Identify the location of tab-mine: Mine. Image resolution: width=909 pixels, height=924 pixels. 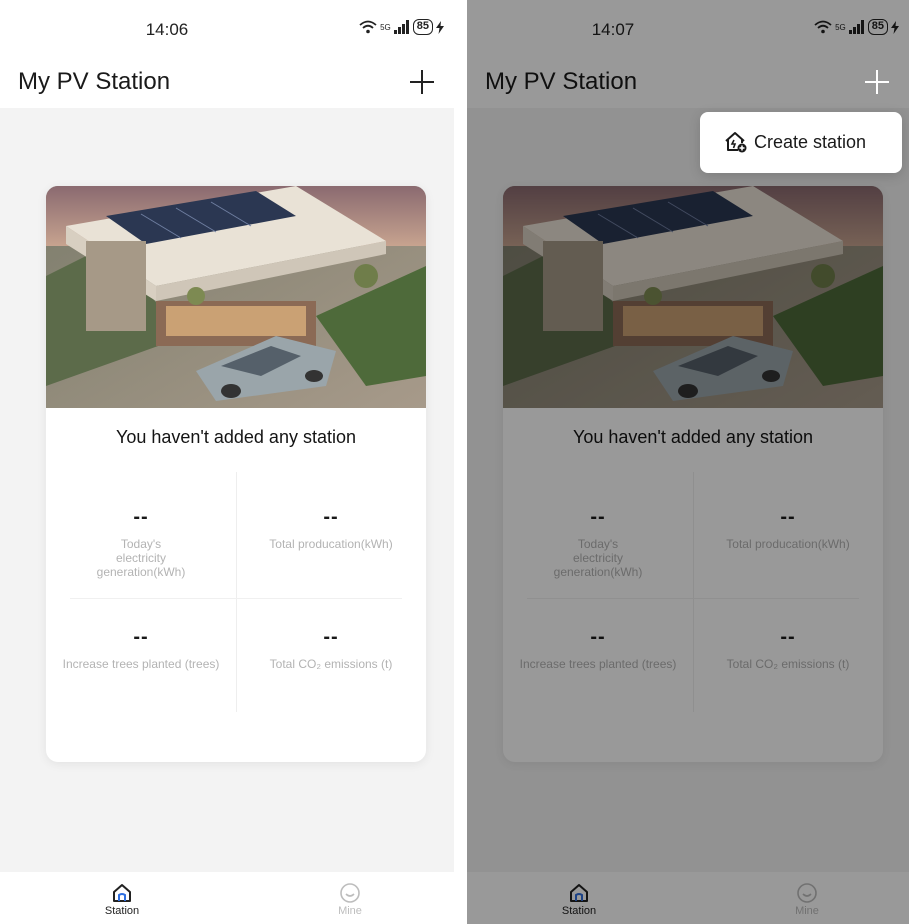
(350, 899).